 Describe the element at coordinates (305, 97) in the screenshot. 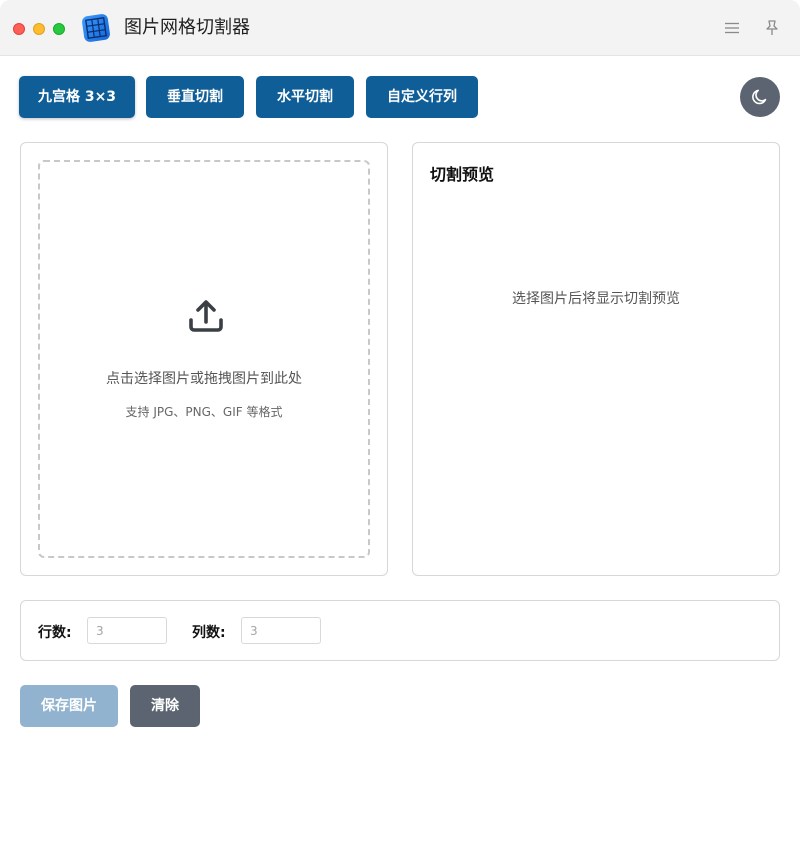

I see `mode-button-horizontal: 水平切割` at that location.